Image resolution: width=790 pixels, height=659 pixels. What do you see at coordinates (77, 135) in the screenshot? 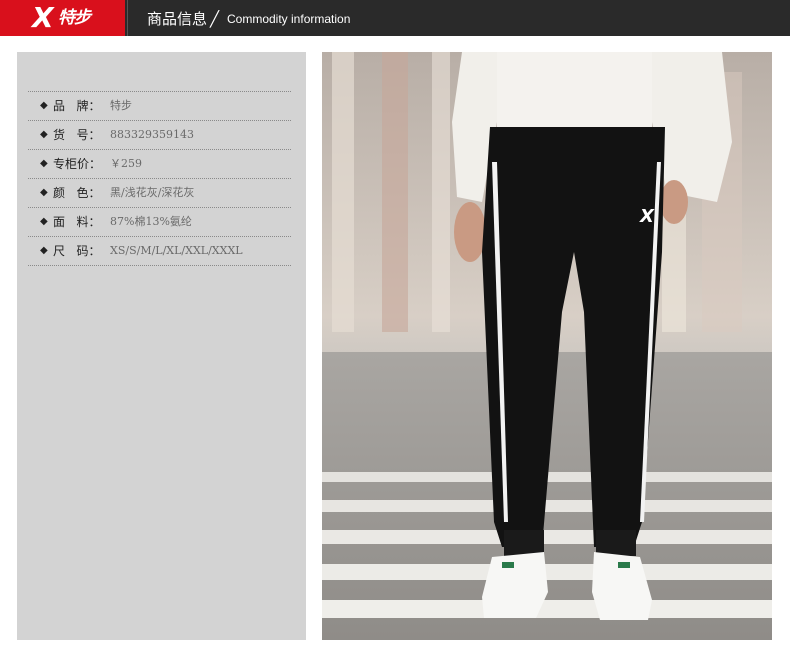
I see `info-label: 货 号：` at bounding box center [77, 135].